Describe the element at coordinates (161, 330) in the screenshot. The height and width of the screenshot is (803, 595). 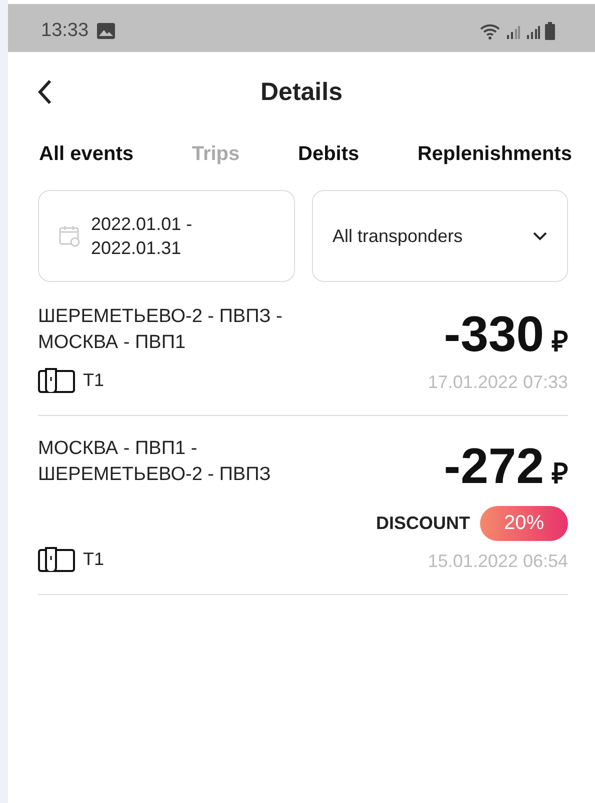
I see `route-text: ШЕРЕМЕТЬЕВО-2 - ПВПЗ - МОСКВА - ПВП1` at that location.